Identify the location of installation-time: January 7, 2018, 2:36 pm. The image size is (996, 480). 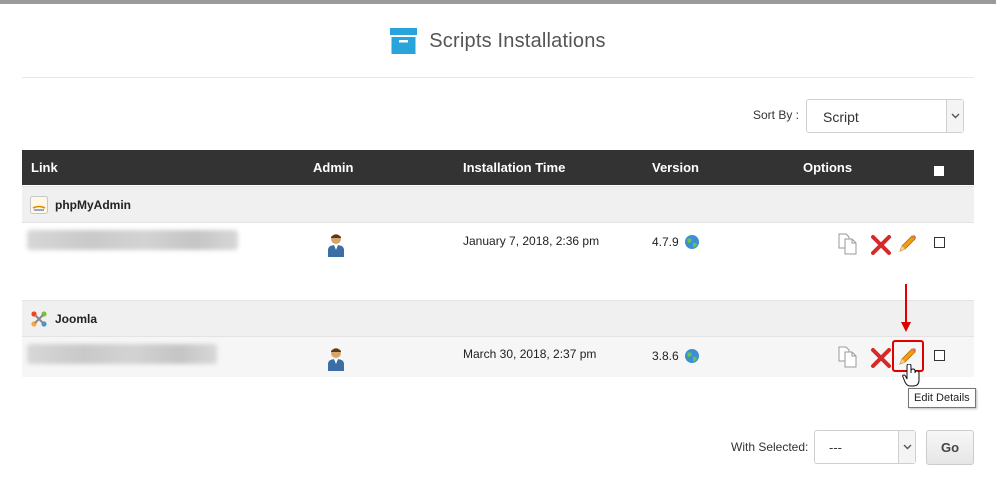
(531, 241).